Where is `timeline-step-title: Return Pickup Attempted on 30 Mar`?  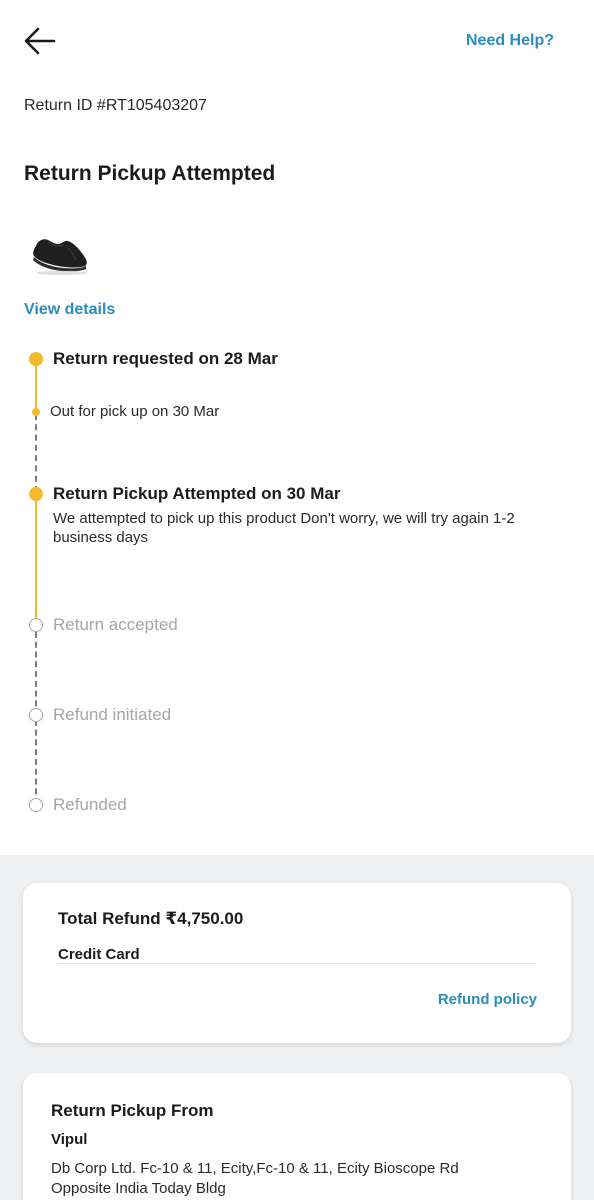 timeline-step-title: Return Pickup Attempted on 30 Mar is located at coordinates (197, 493).